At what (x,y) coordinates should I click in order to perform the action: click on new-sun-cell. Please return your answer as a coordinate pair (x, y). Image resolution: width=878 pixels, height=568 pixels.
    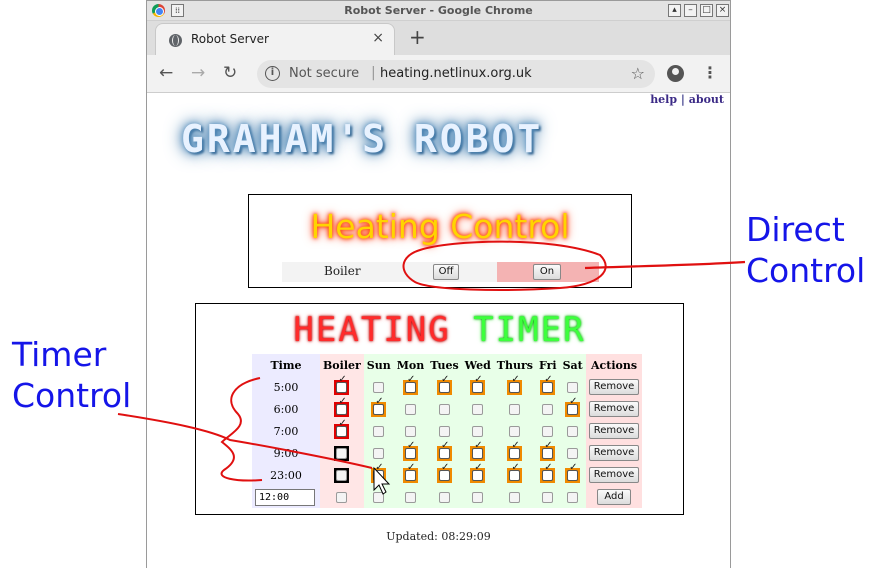
    Looking at the image, I should click on (378, 497).